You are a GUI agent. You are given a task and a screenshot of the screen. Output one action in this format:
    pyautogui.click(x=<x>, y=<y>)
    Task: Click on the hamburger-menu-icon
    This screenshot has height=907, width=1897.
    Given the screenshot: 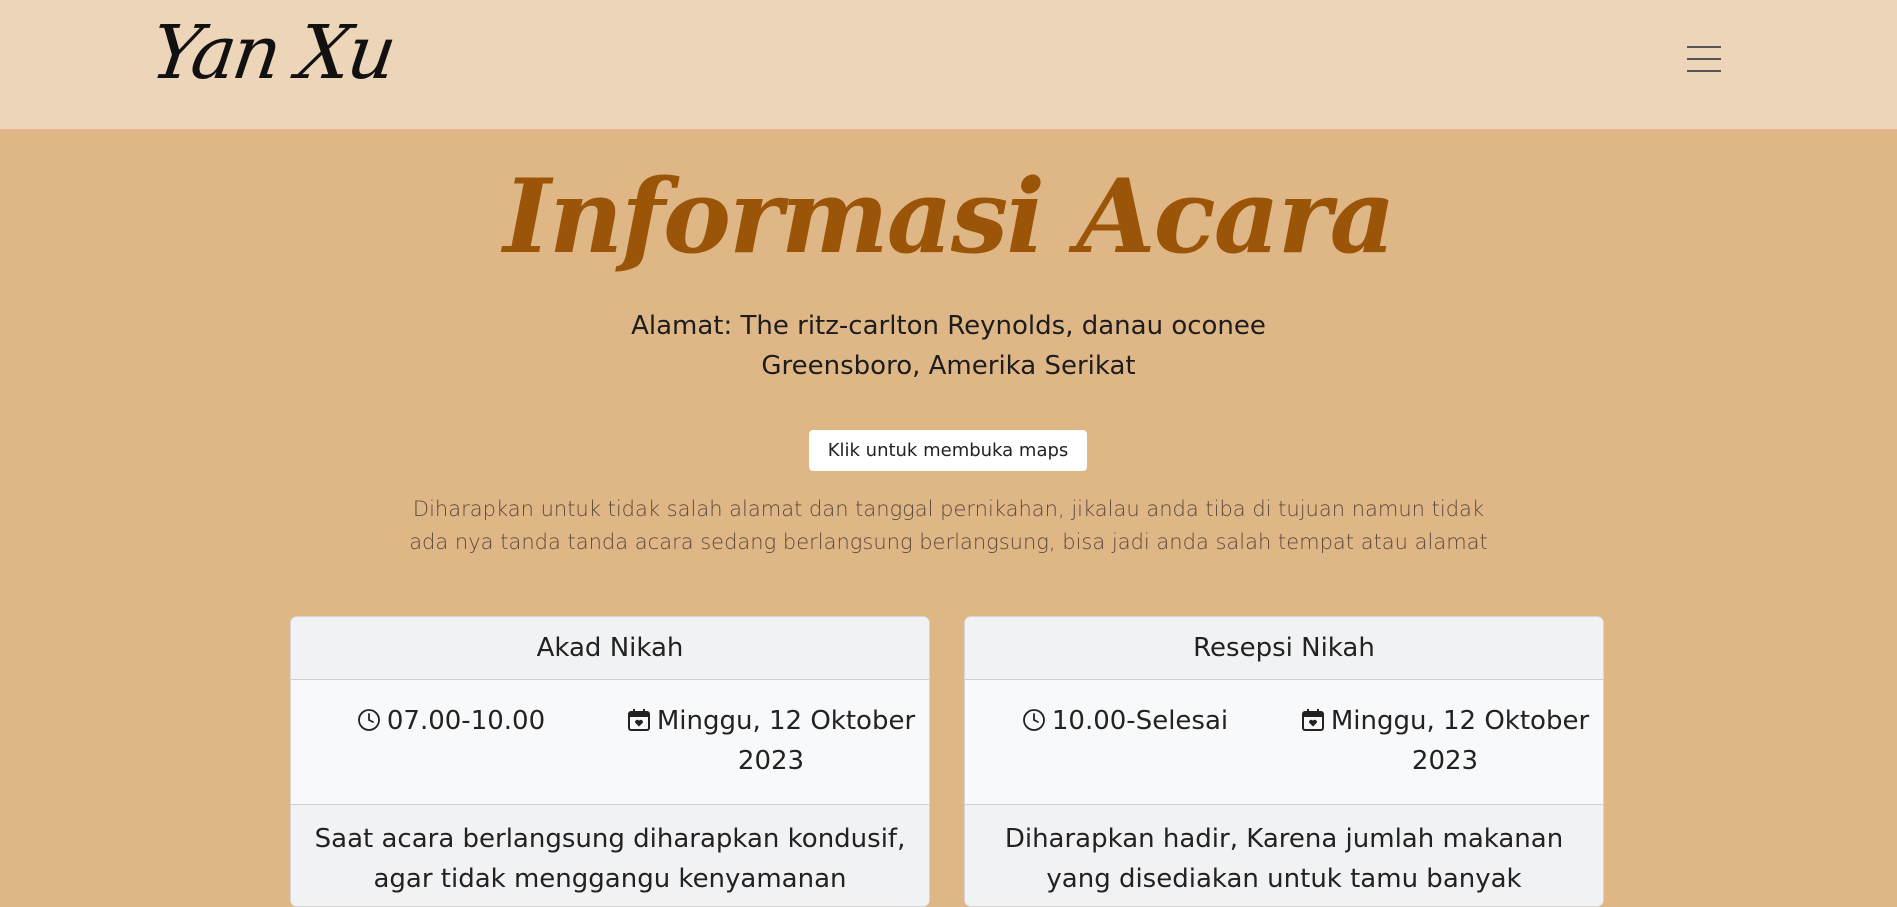 What is the action you would take?
    pyautogui.click(x=1704, y=59)
    